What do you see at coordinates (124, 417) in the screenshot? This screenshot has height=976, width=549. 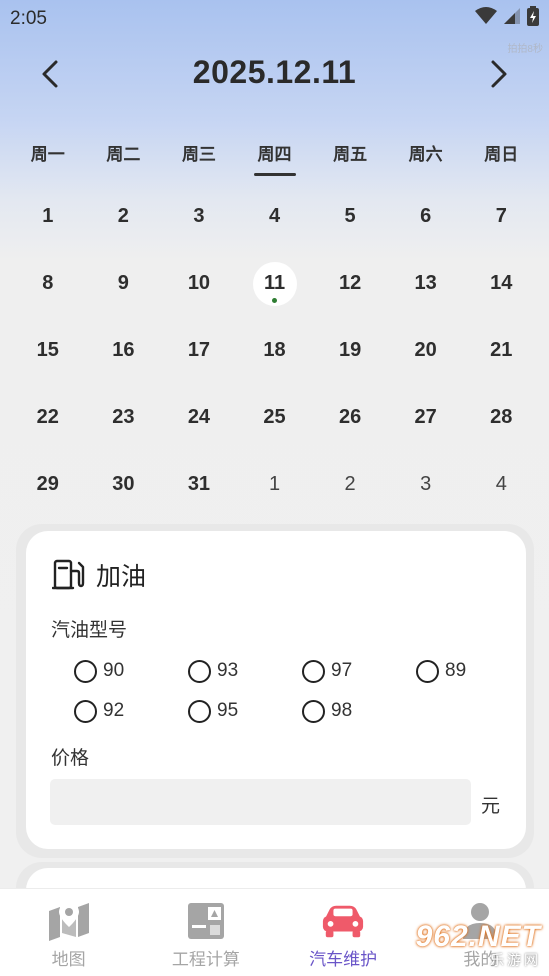 I see `calendar-day: 23` at bounding box center [124, 417].